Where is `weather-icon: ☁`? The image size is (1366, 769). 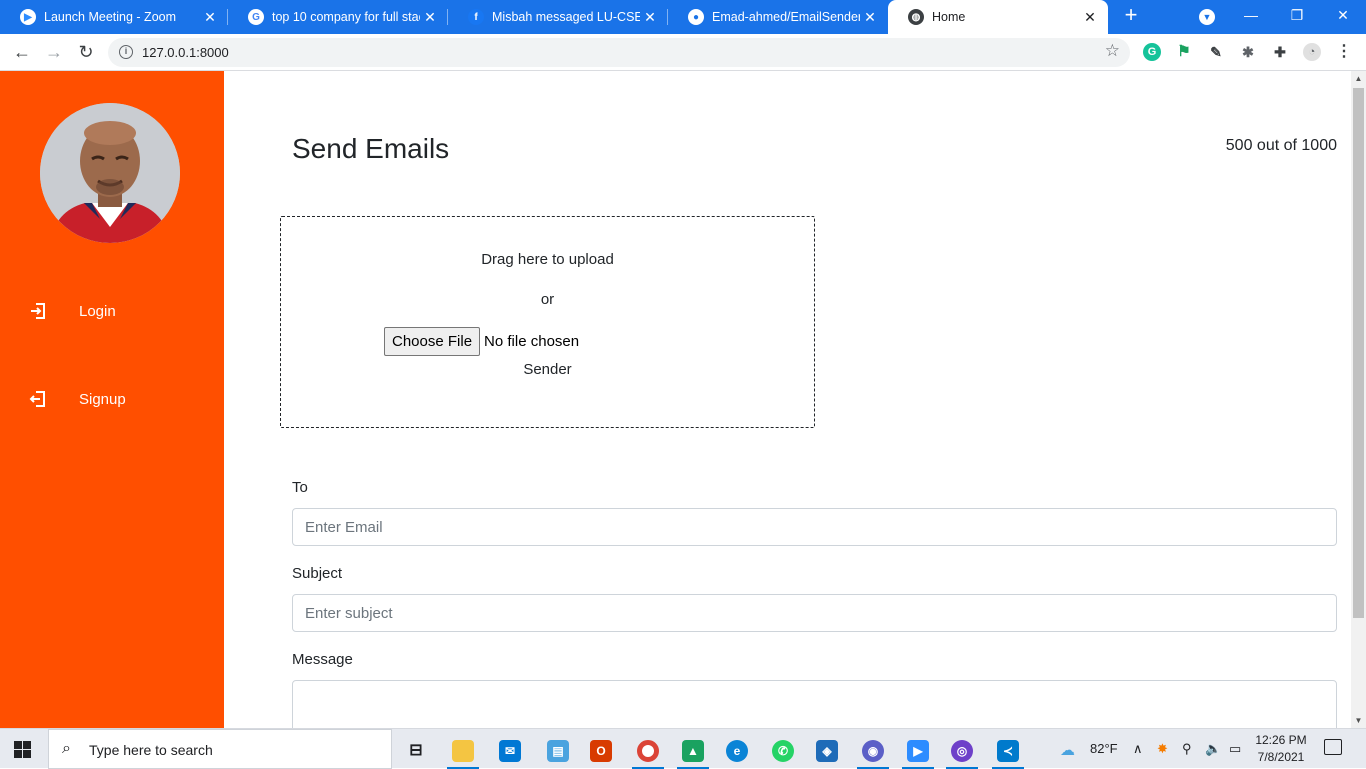 weather-icon: ☁ is located at coordinates (1067, 750).